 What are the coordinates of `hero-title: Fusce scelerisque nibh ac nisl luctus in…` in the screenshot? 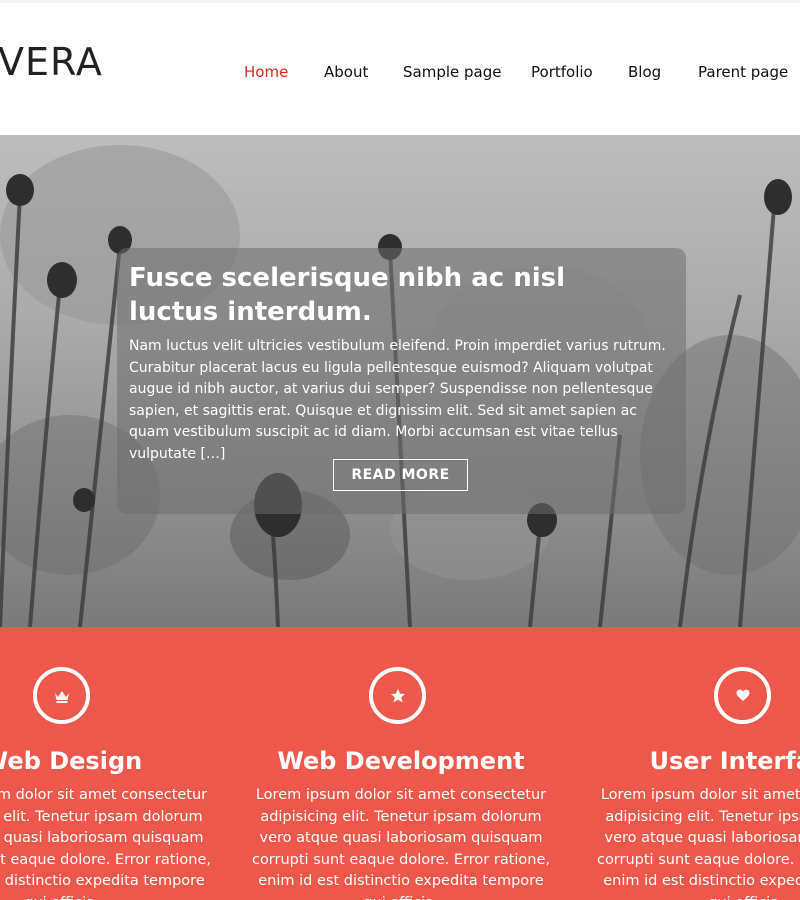 It's located at (389, 295).